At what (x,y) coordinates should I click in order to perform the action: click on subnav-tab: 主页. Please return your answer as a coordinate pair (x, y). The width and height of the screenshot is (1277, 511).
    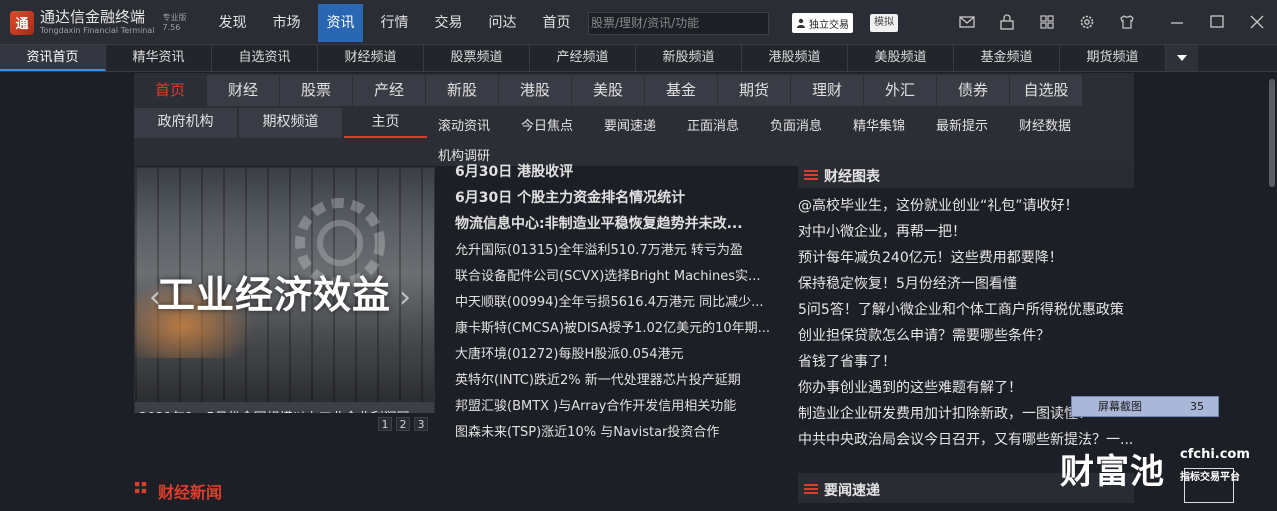
    Looking at the image, I should click on (385, 123).